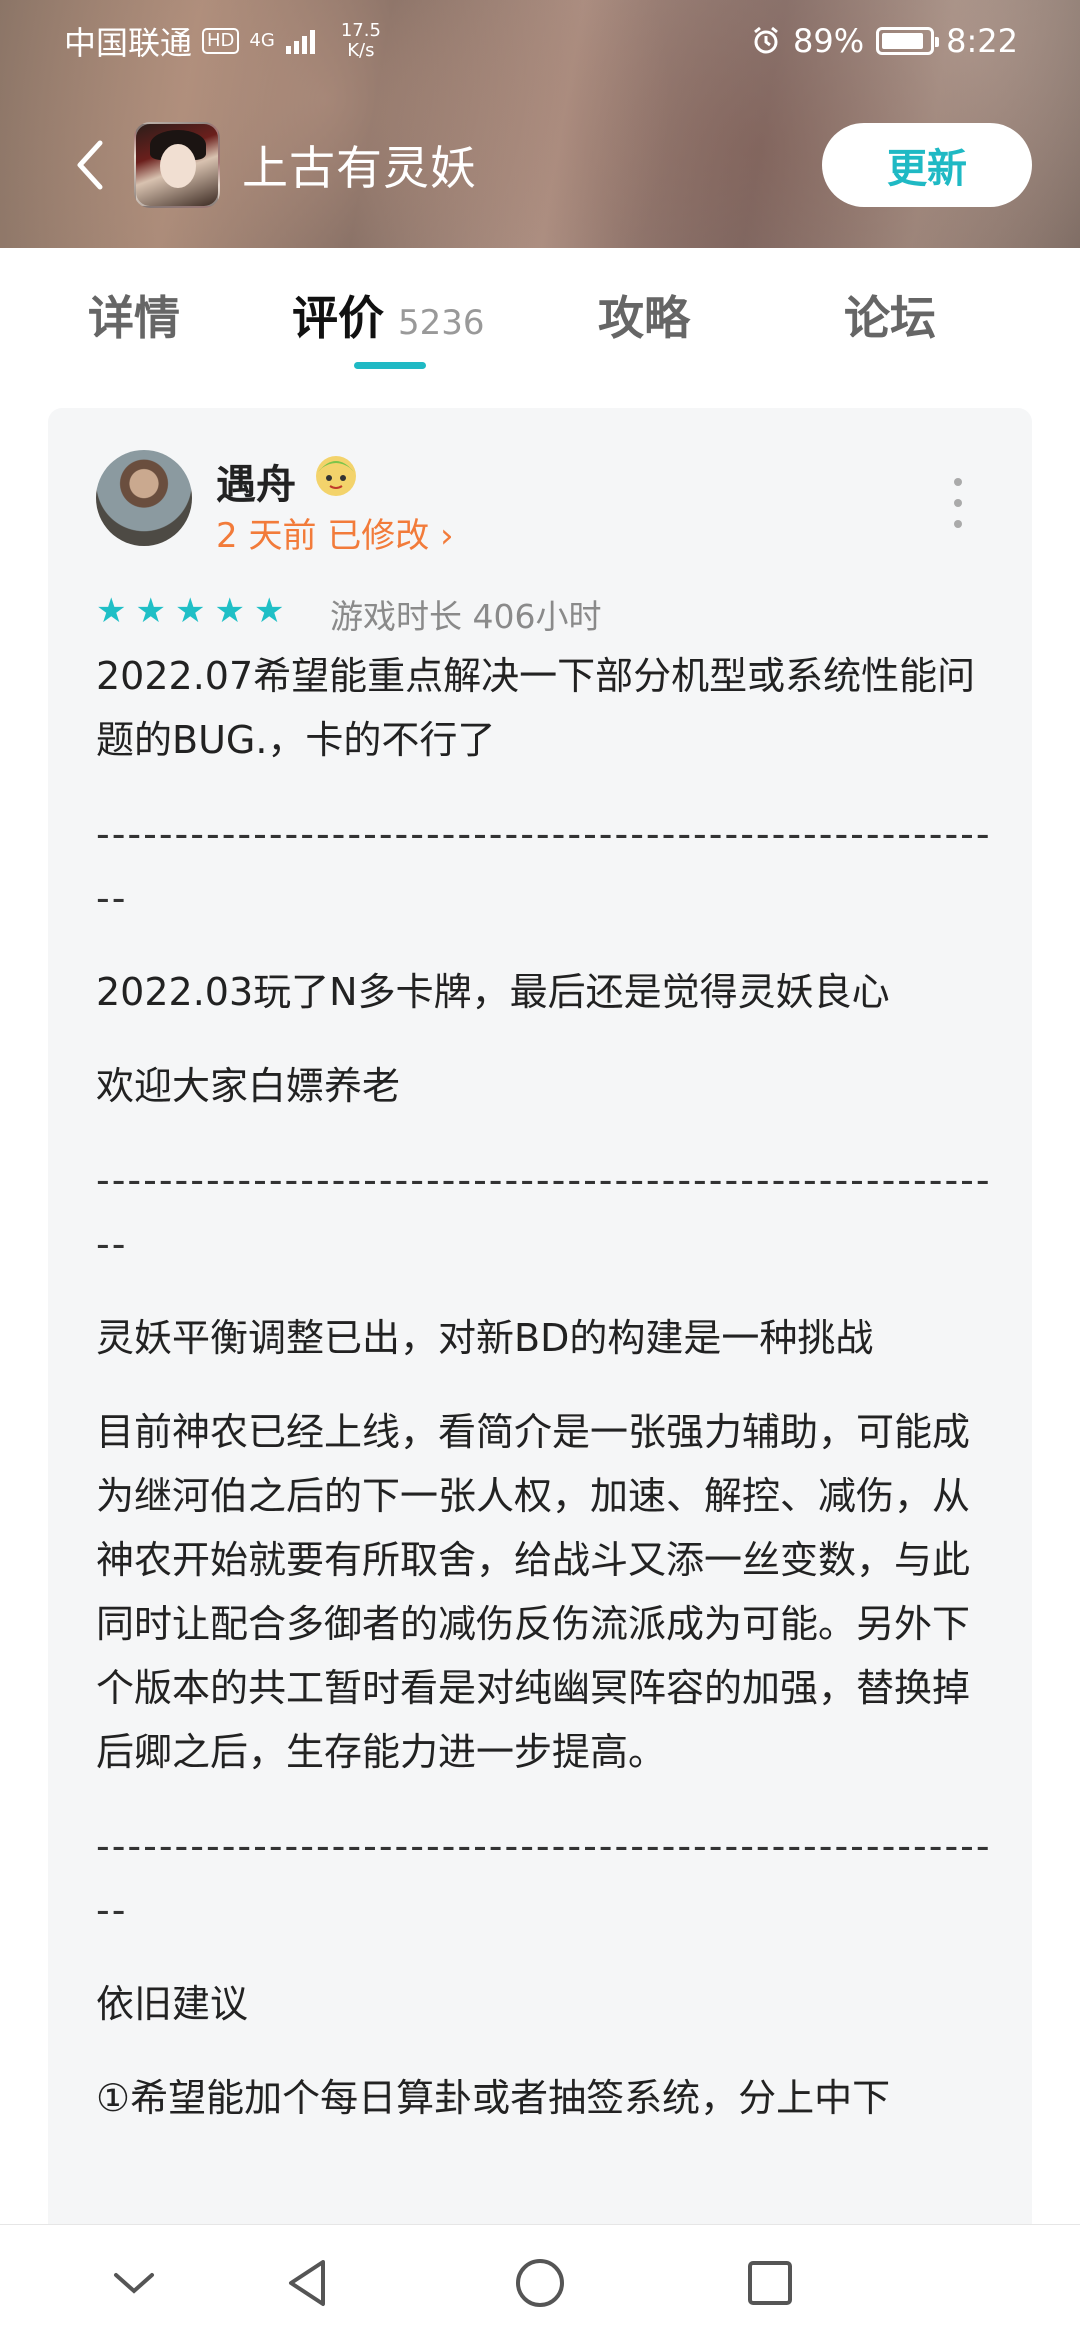 This screenshot has height=2340, width=1080. I want to click on battery-percent: 89%, so click(829, 41).